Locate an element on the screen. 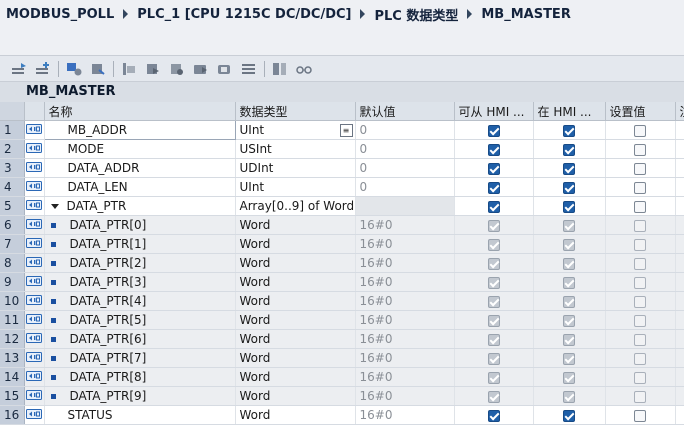 The height and width of the screenshot is (434, 684). header-datatype: 数据类型 is located at coordinates (295, 111).